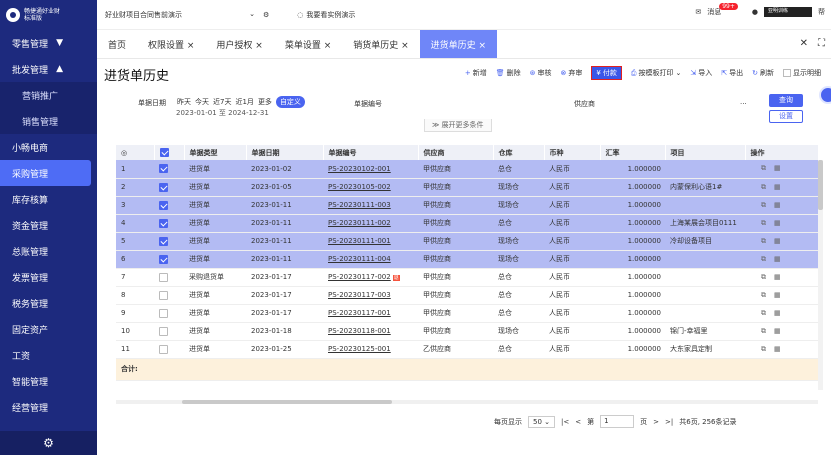 This screenshot has height=455, width=831. Describe the element at coordinates (244, 102) in the screenshot. I see `date-quick-option: 近1月` at that location.